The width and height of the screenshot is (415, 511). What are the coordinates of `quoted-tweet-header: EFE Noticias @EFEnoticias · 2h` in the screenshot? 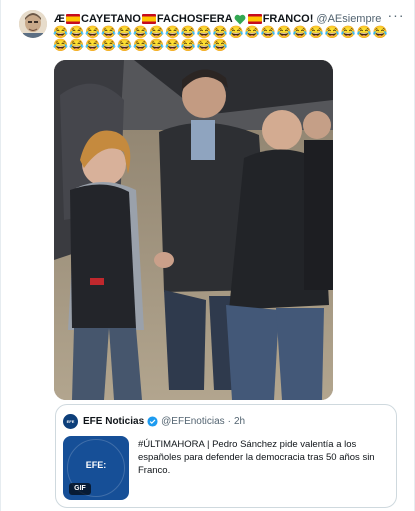 It's located at (164, 421).